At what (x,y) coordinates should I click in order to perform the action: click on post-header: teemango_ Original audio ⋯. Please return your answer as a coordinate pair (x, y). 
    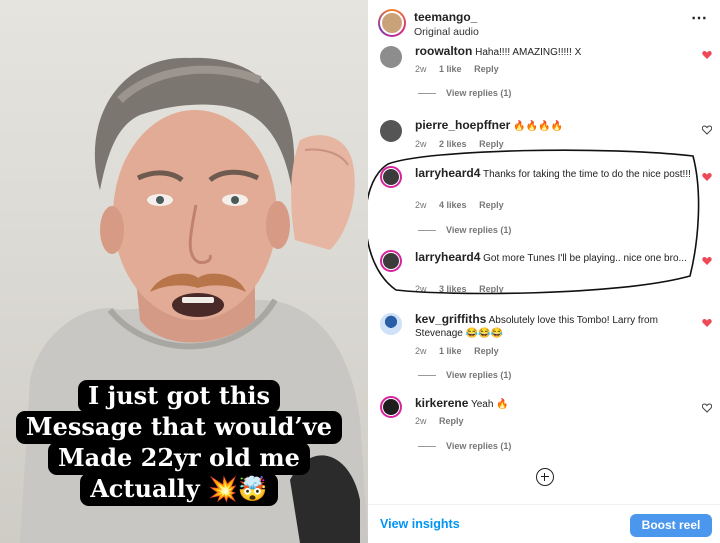
    Looking at the image, I should click on (544, 22).